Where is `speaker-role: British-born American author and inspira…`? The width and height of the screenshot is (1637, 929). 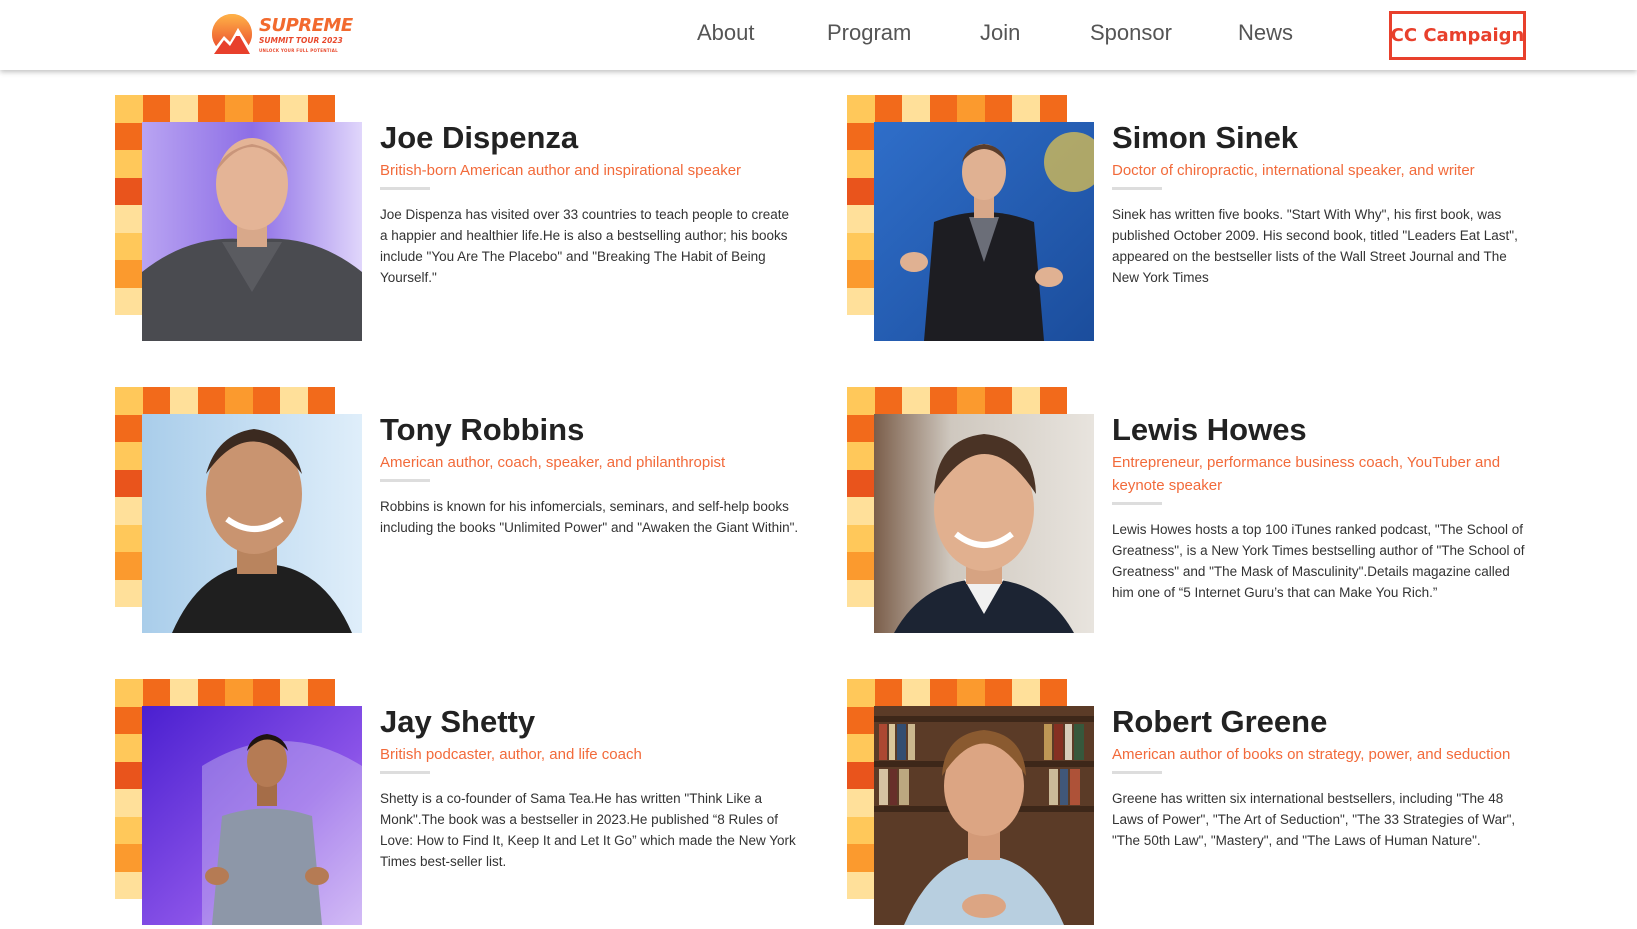
speaker-role: British-born American author and inspira… is located at coordinates (561, 170).